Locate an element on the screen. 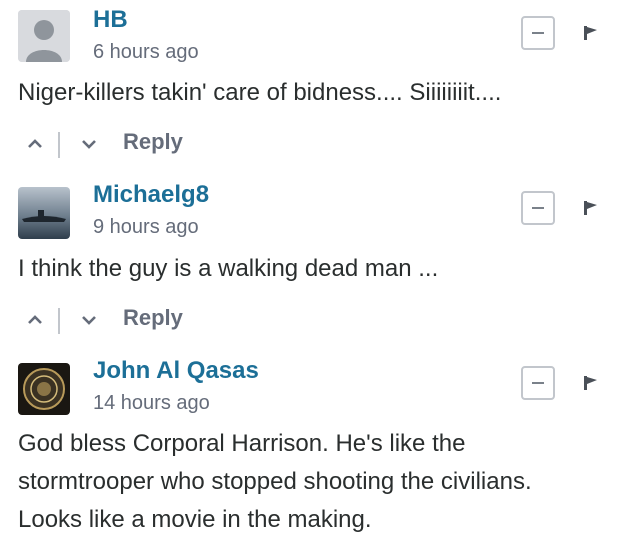  default-avatar-icon is located at coordinates (44, 36).